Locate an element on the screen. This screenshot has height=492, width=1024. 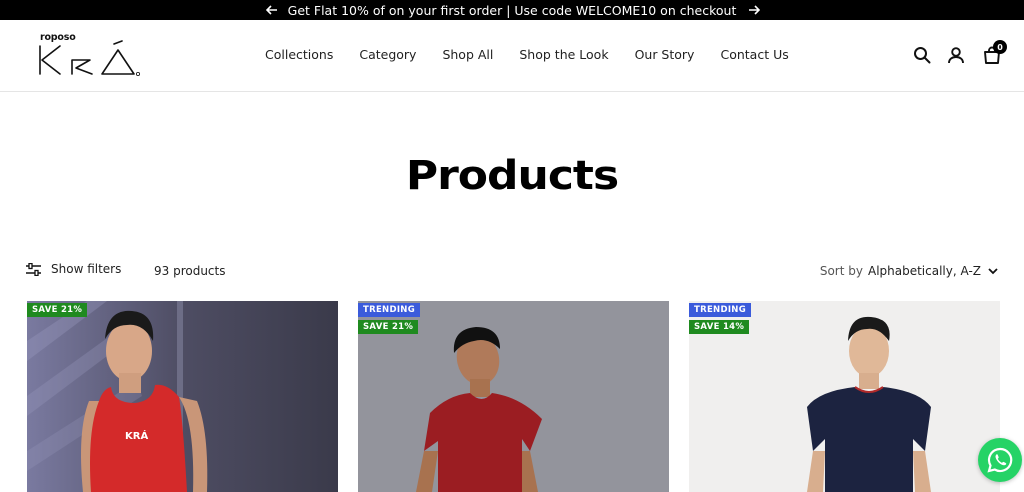
product-image: KRÁ is located at coordinates (182, 396).